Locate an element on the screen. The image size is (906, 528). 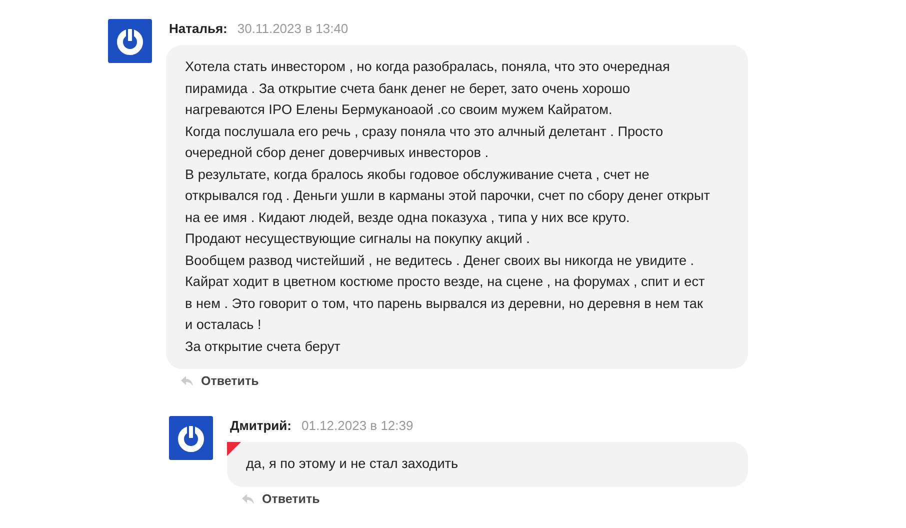
comment-date: 30.11.2023 в 13:40 is located at coordinates (292, 28).